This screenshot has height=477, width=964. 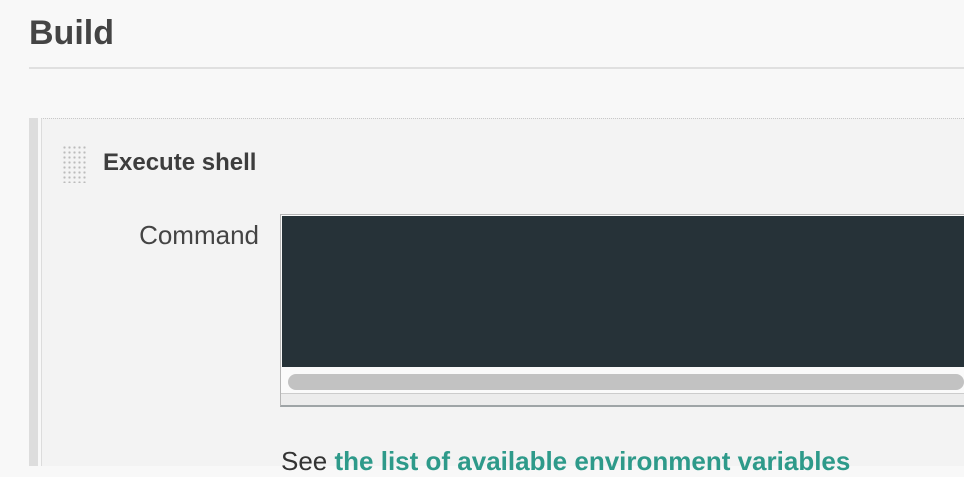 What do you see at coordinates (74, 164) in the screenshot?
I see `drag-handle-icon` at bounding box center [74, 164].